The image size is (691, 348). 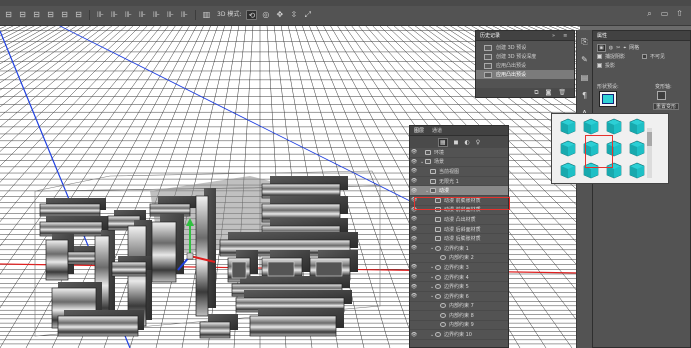 What do you see at coordinates (459, 239) in the screenshot?
I see `layer-row: 👁 动漫 后膨胀材质` at bounding box center [459, 239].